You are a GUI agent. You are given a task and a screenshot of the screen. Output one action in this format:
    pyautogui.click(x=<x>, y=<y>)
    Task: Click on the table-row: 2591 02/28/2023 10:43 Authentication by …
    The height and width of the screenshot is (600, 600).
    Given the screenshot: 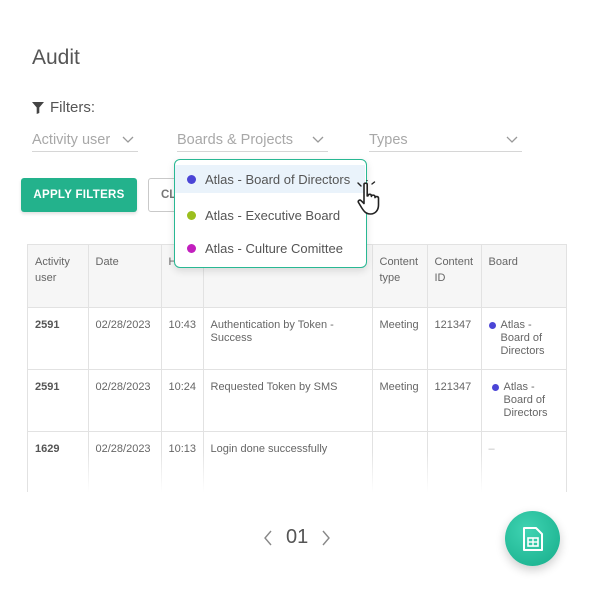 What is the action you would take?
    pyautogui.click(x=297, y=338)
    